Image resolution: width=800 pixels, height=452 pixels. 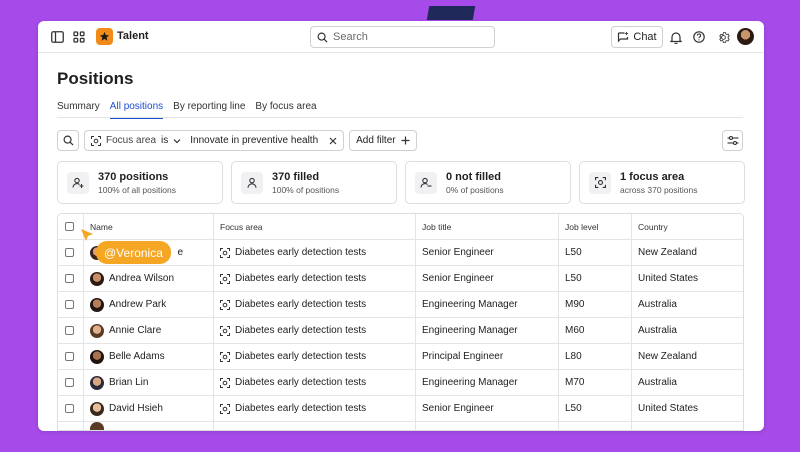 What do you see at coordinates (149, 226) in the screenshot?
I see `column-header-name: Name` at bounding box center [149, 226].